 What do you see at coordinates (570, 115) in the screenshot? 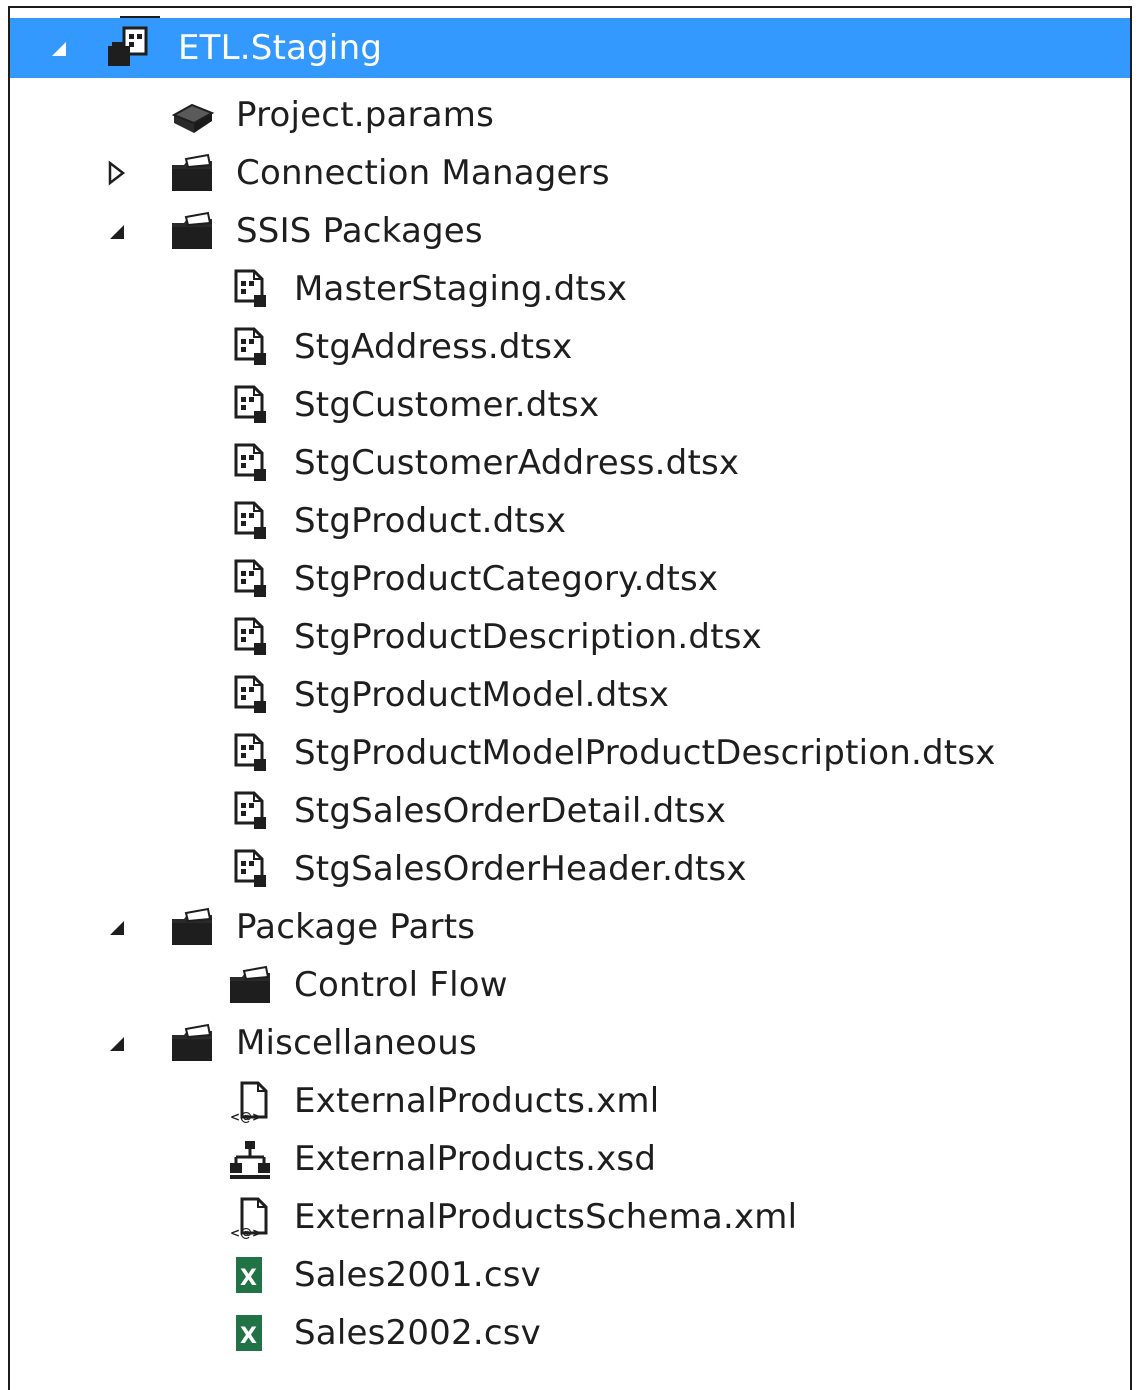
I see `tree-item-project-params: Project.params` at bounding box center [570, 115].